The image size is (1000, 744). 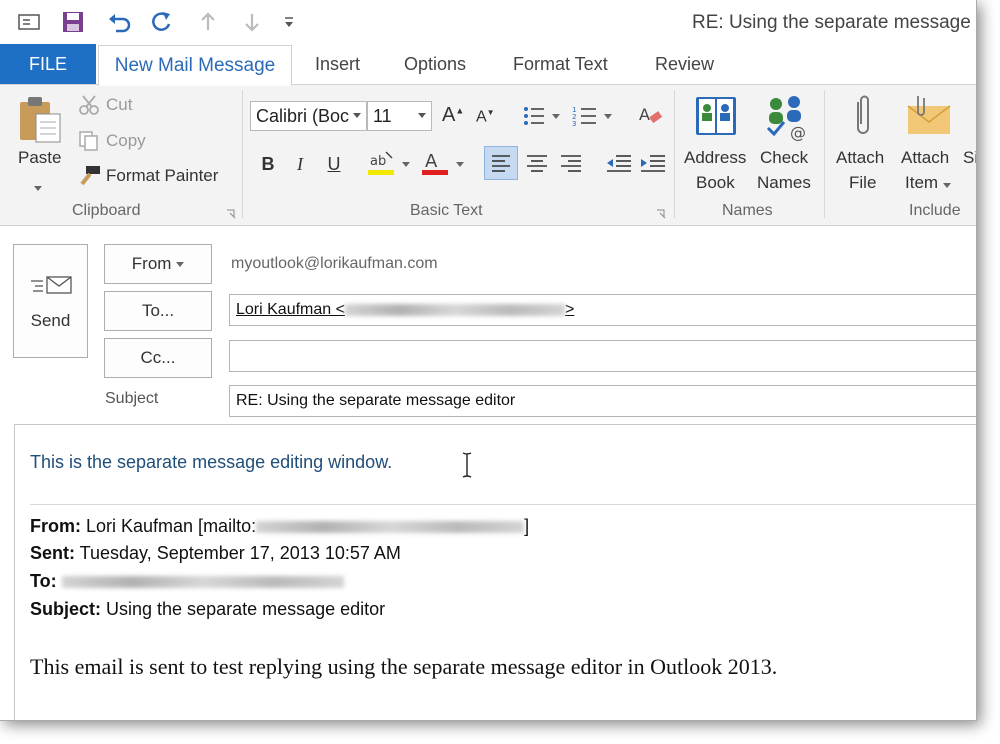 I want to click on tab-options: Options, so click(x=435, y=64).